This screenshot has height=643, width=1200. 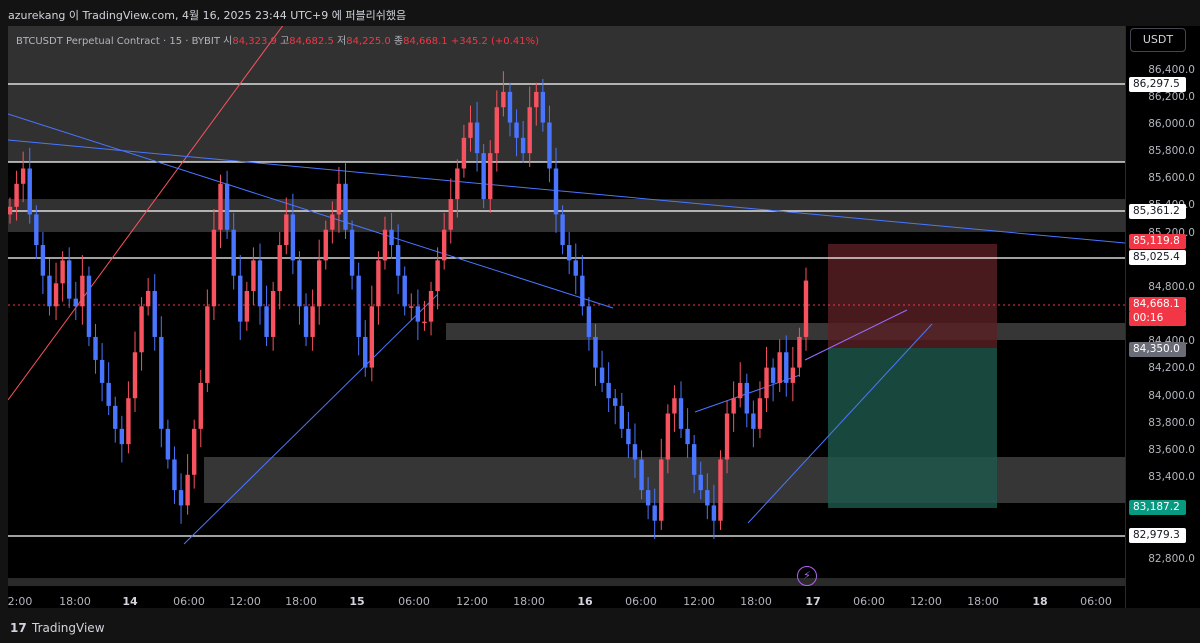 What do you see at coordinates (311, 41) in the screenshot?
I see `high-value: 84,682.5` at bounding box center [311, 41].